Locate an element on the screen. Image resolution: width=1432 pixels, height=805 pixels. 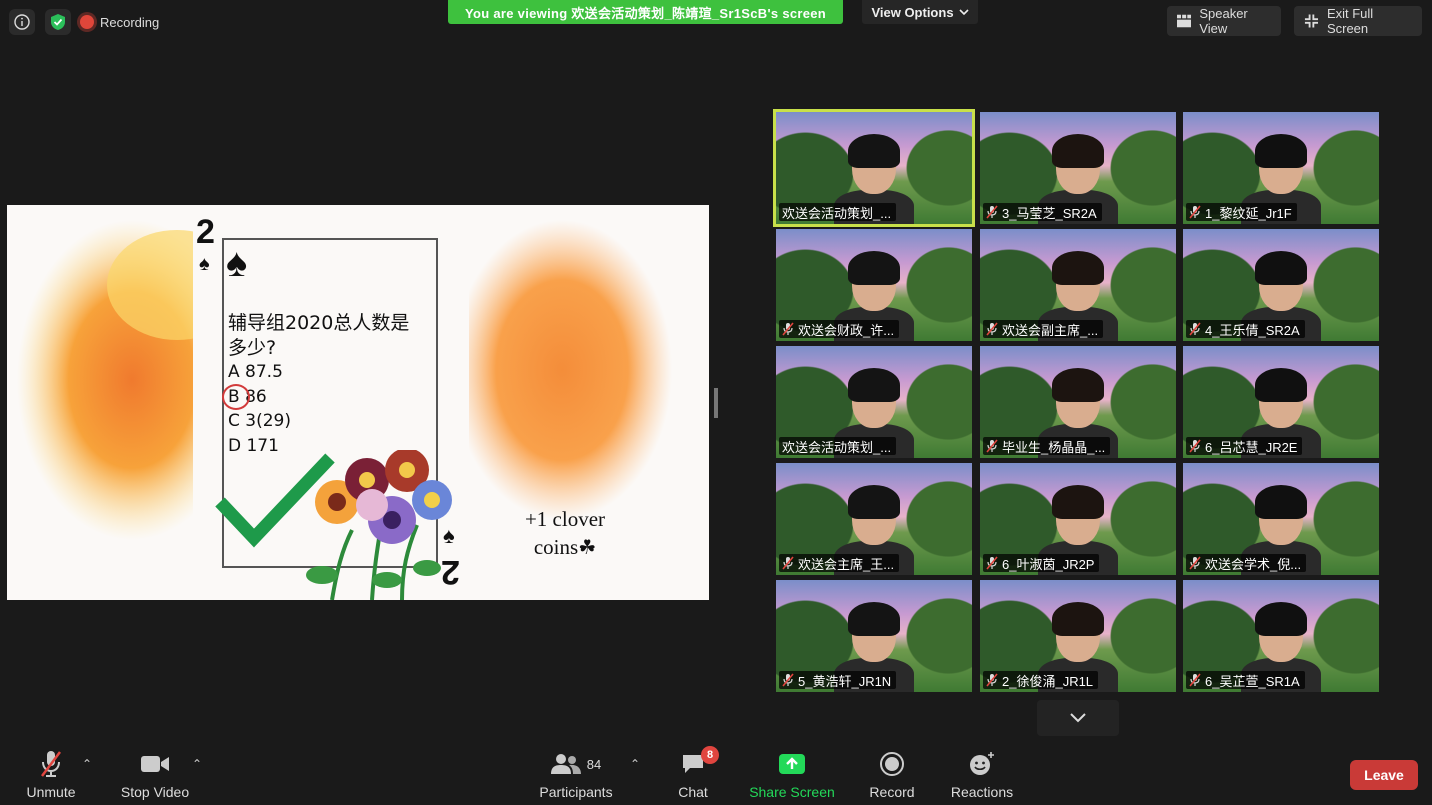
option-a: A 87.5 is located at coordinates (255, 372).